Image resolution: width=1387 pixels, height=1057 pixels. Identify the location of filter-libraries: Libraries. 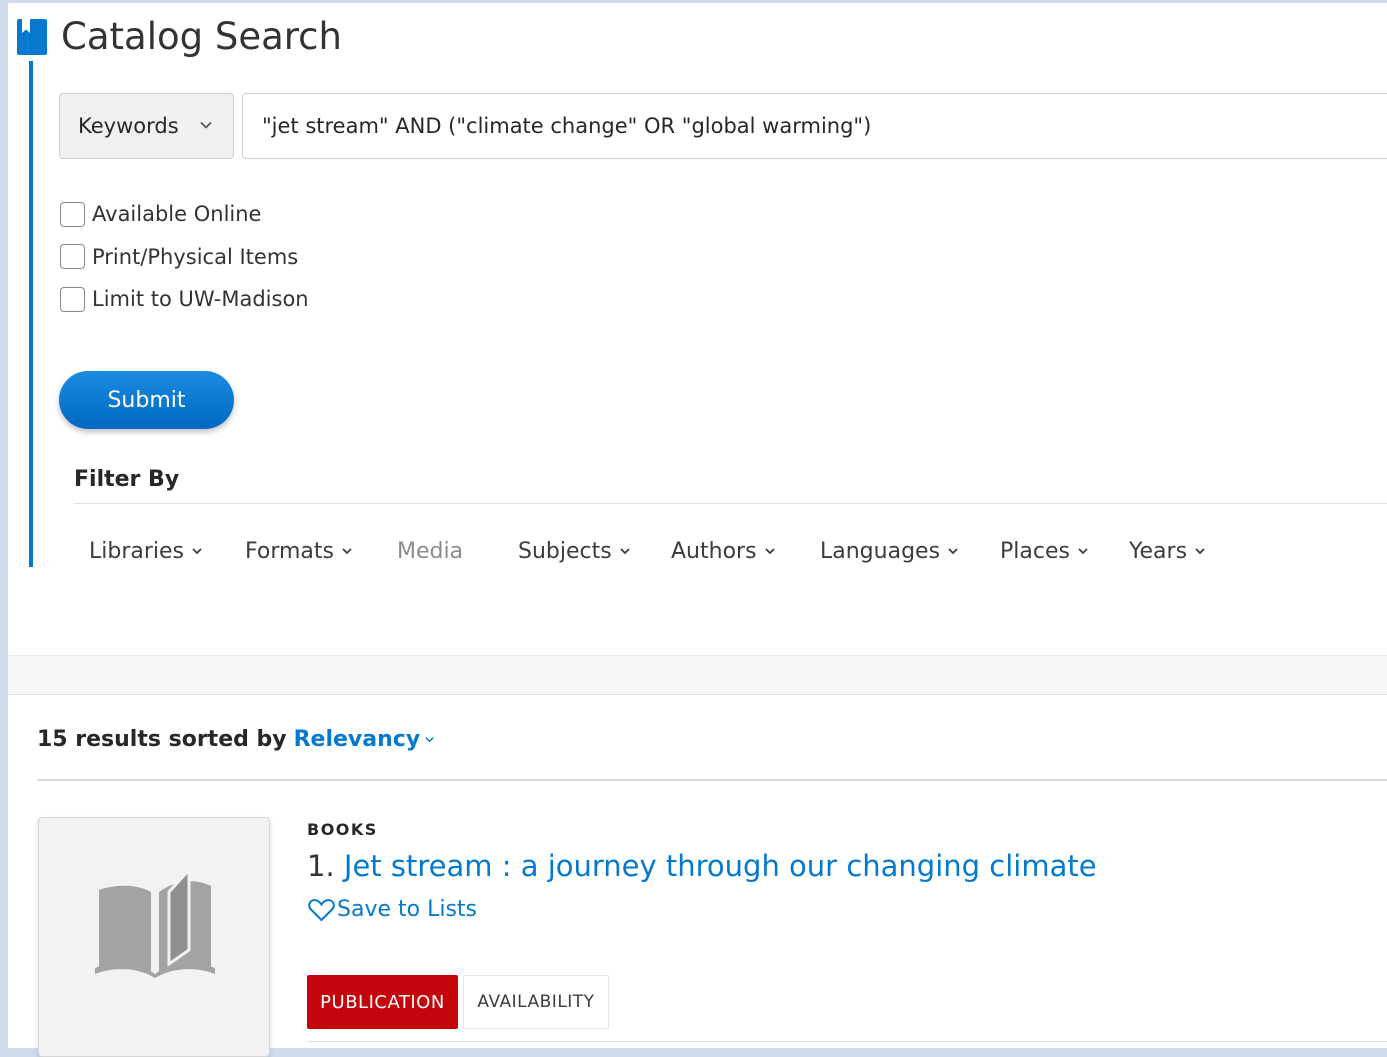
(146, 551).